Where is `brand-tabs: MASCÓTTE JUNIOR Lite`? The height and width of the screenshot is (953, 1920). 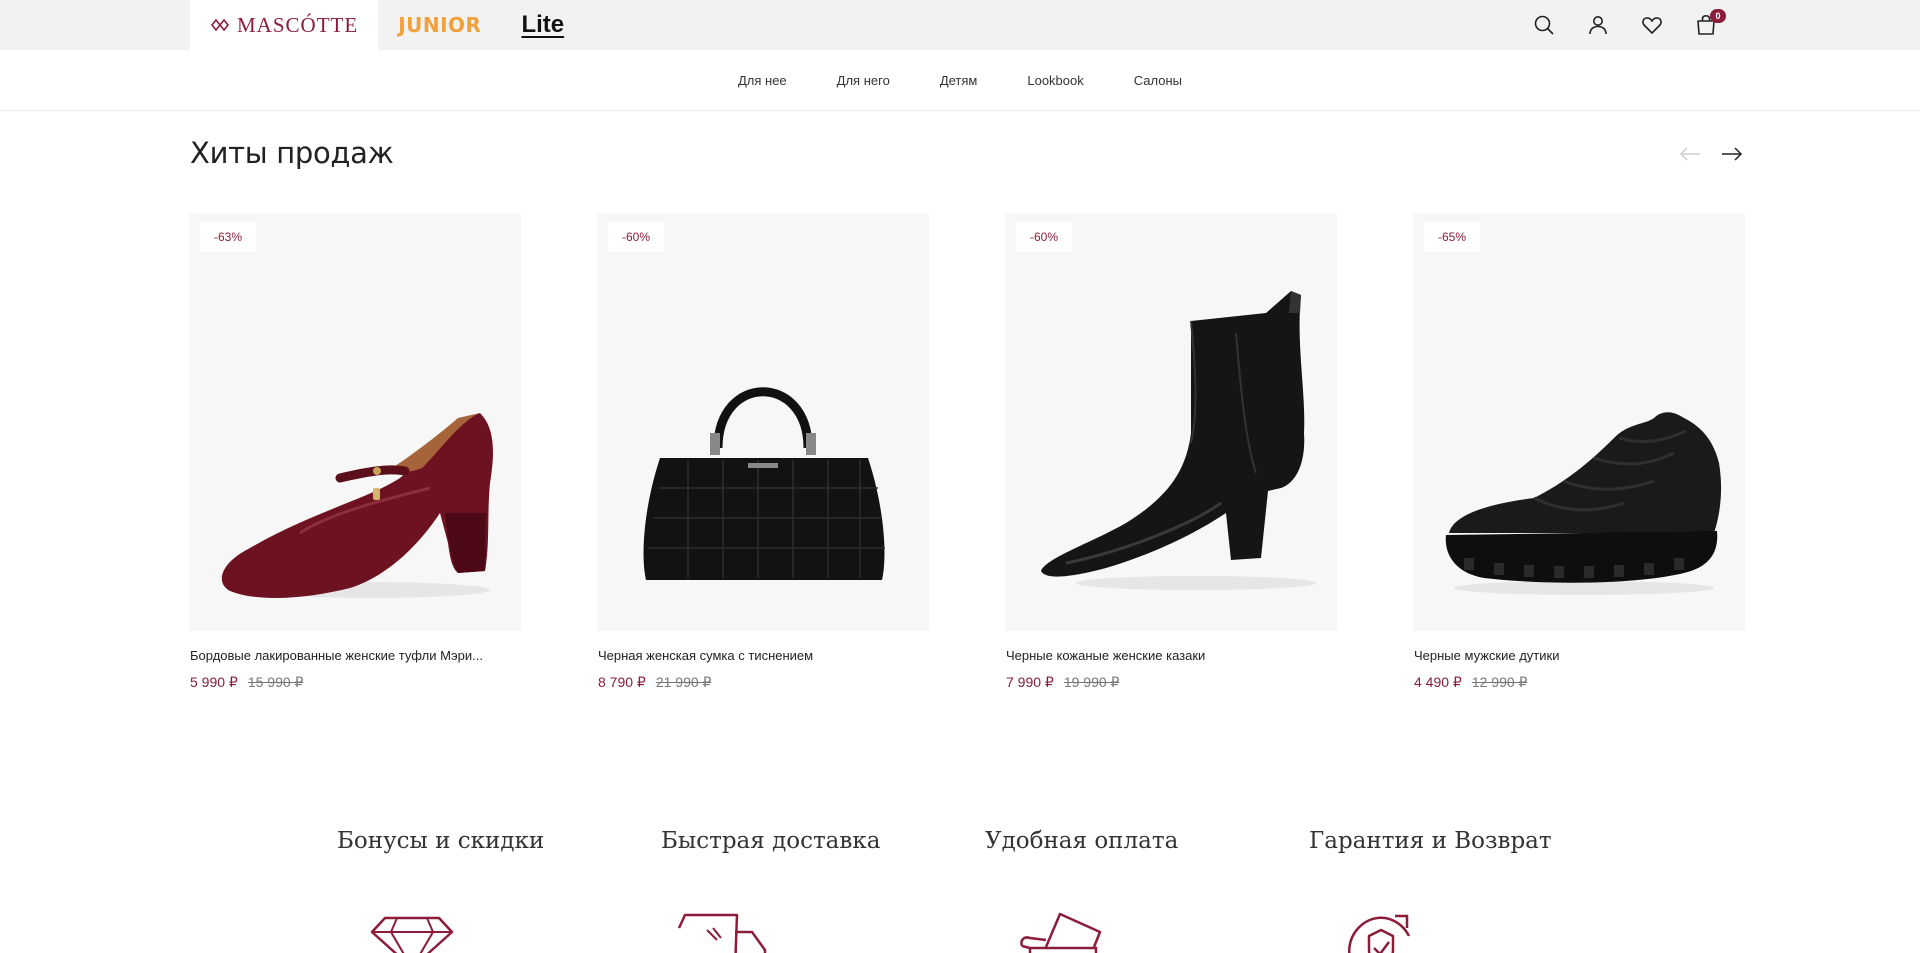
brand-tabs: MASCÓTTE JUNIOR Lite is located at coordinates (387, 25).